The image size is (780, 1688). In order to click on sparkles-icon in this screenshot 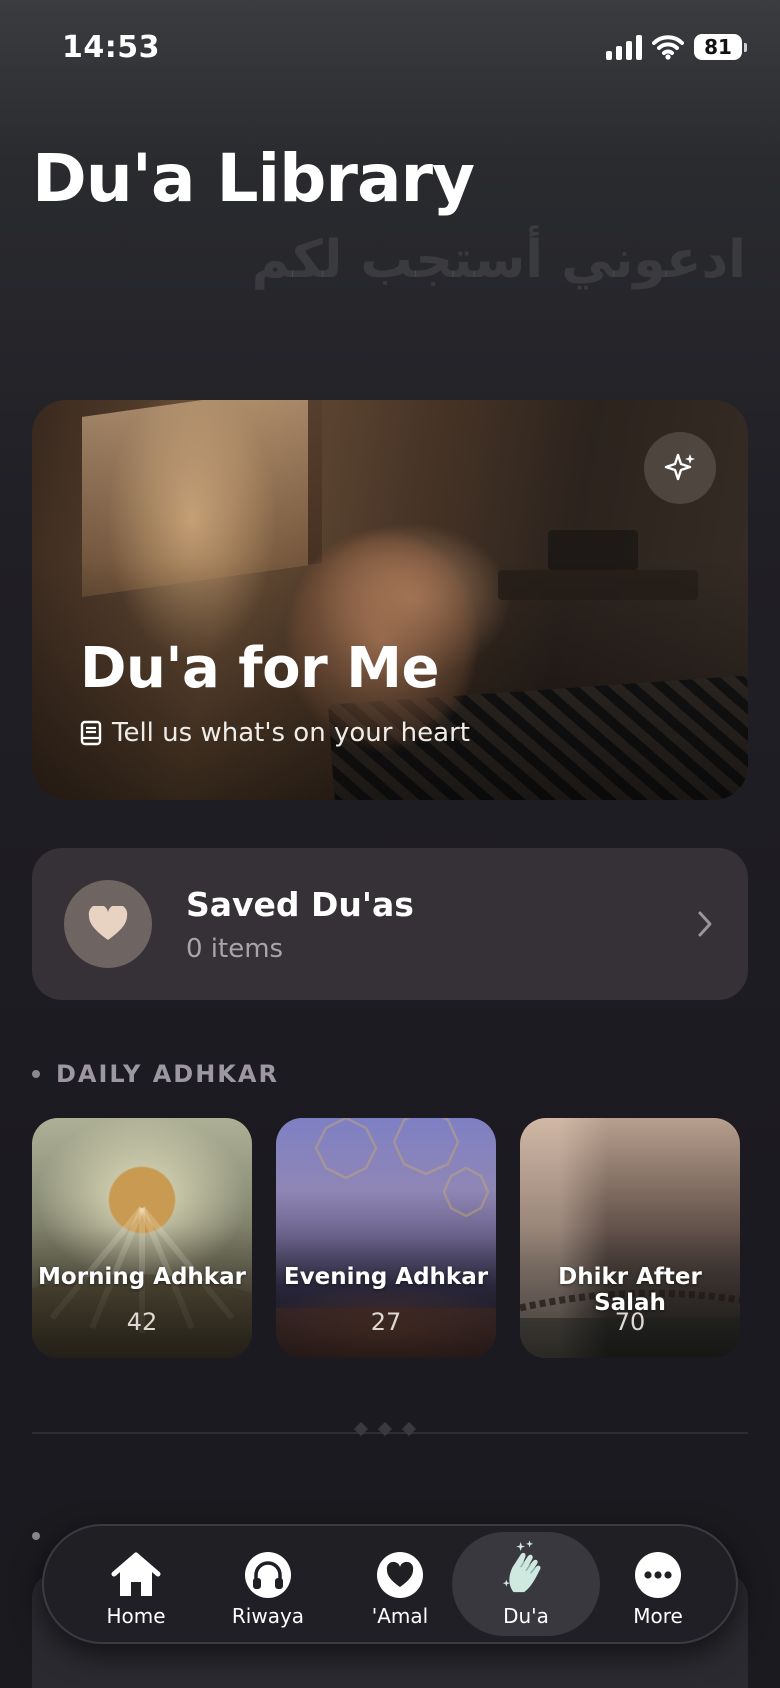, I will do `click(679, 467)`.